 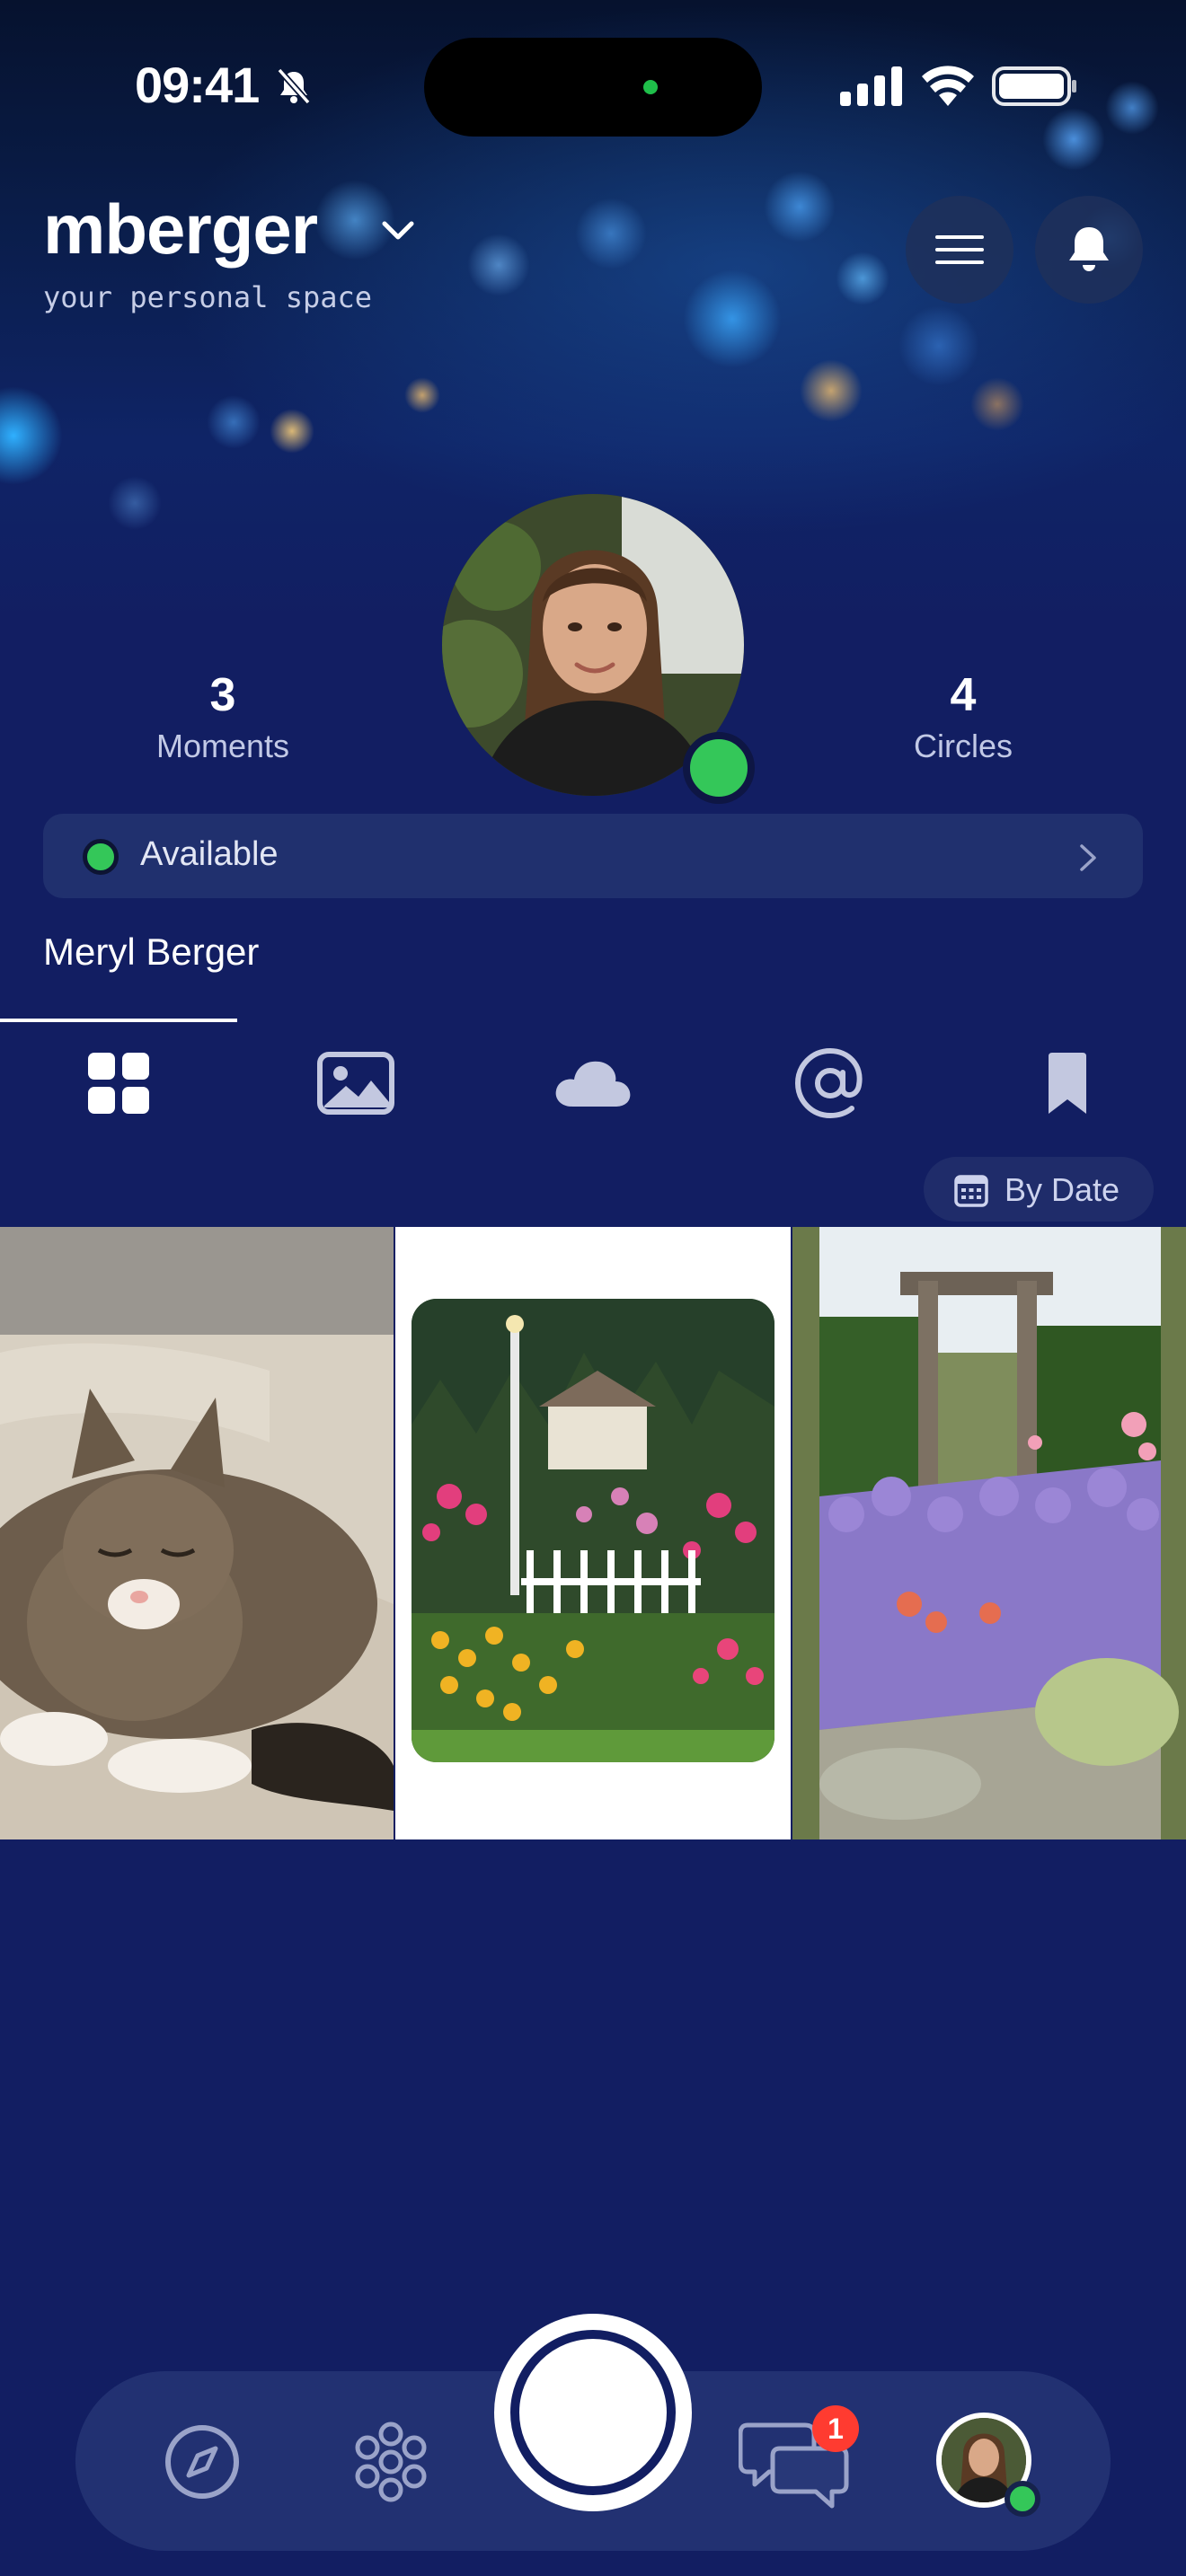 What do you see at coordinates (180, 229) in the screenshot?
I see `account-switcher-title: mberger` at bounding box center [180, 229].